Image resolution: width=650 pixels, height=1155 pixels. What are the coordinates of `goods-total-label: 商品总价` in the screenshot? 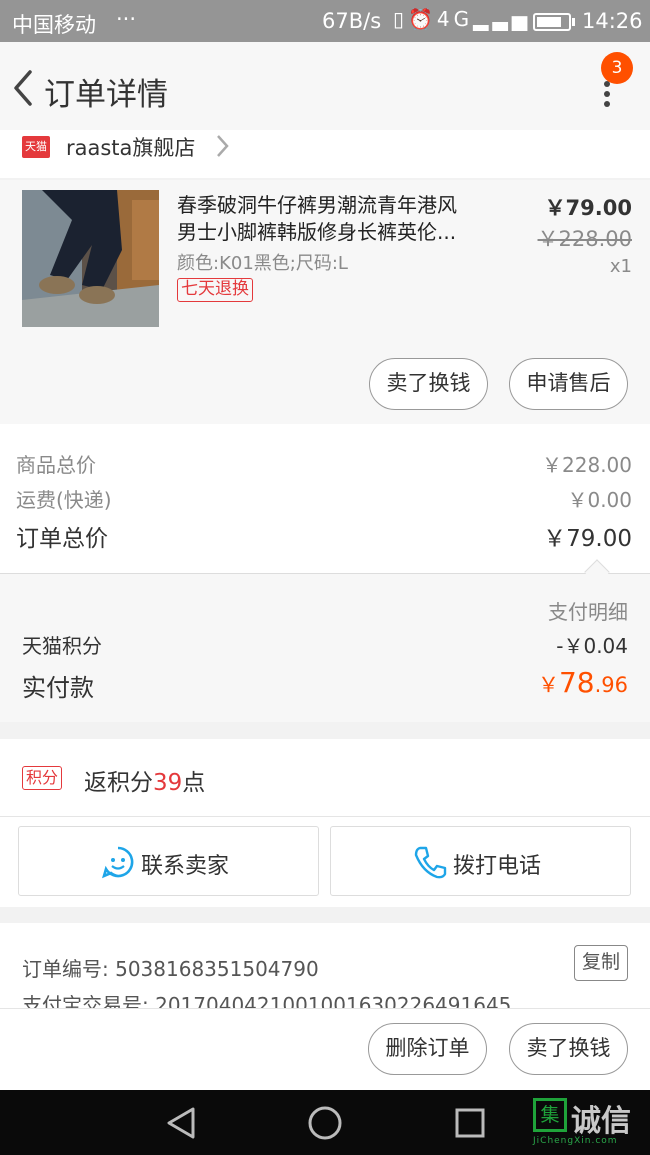 It's located at (56, 465).